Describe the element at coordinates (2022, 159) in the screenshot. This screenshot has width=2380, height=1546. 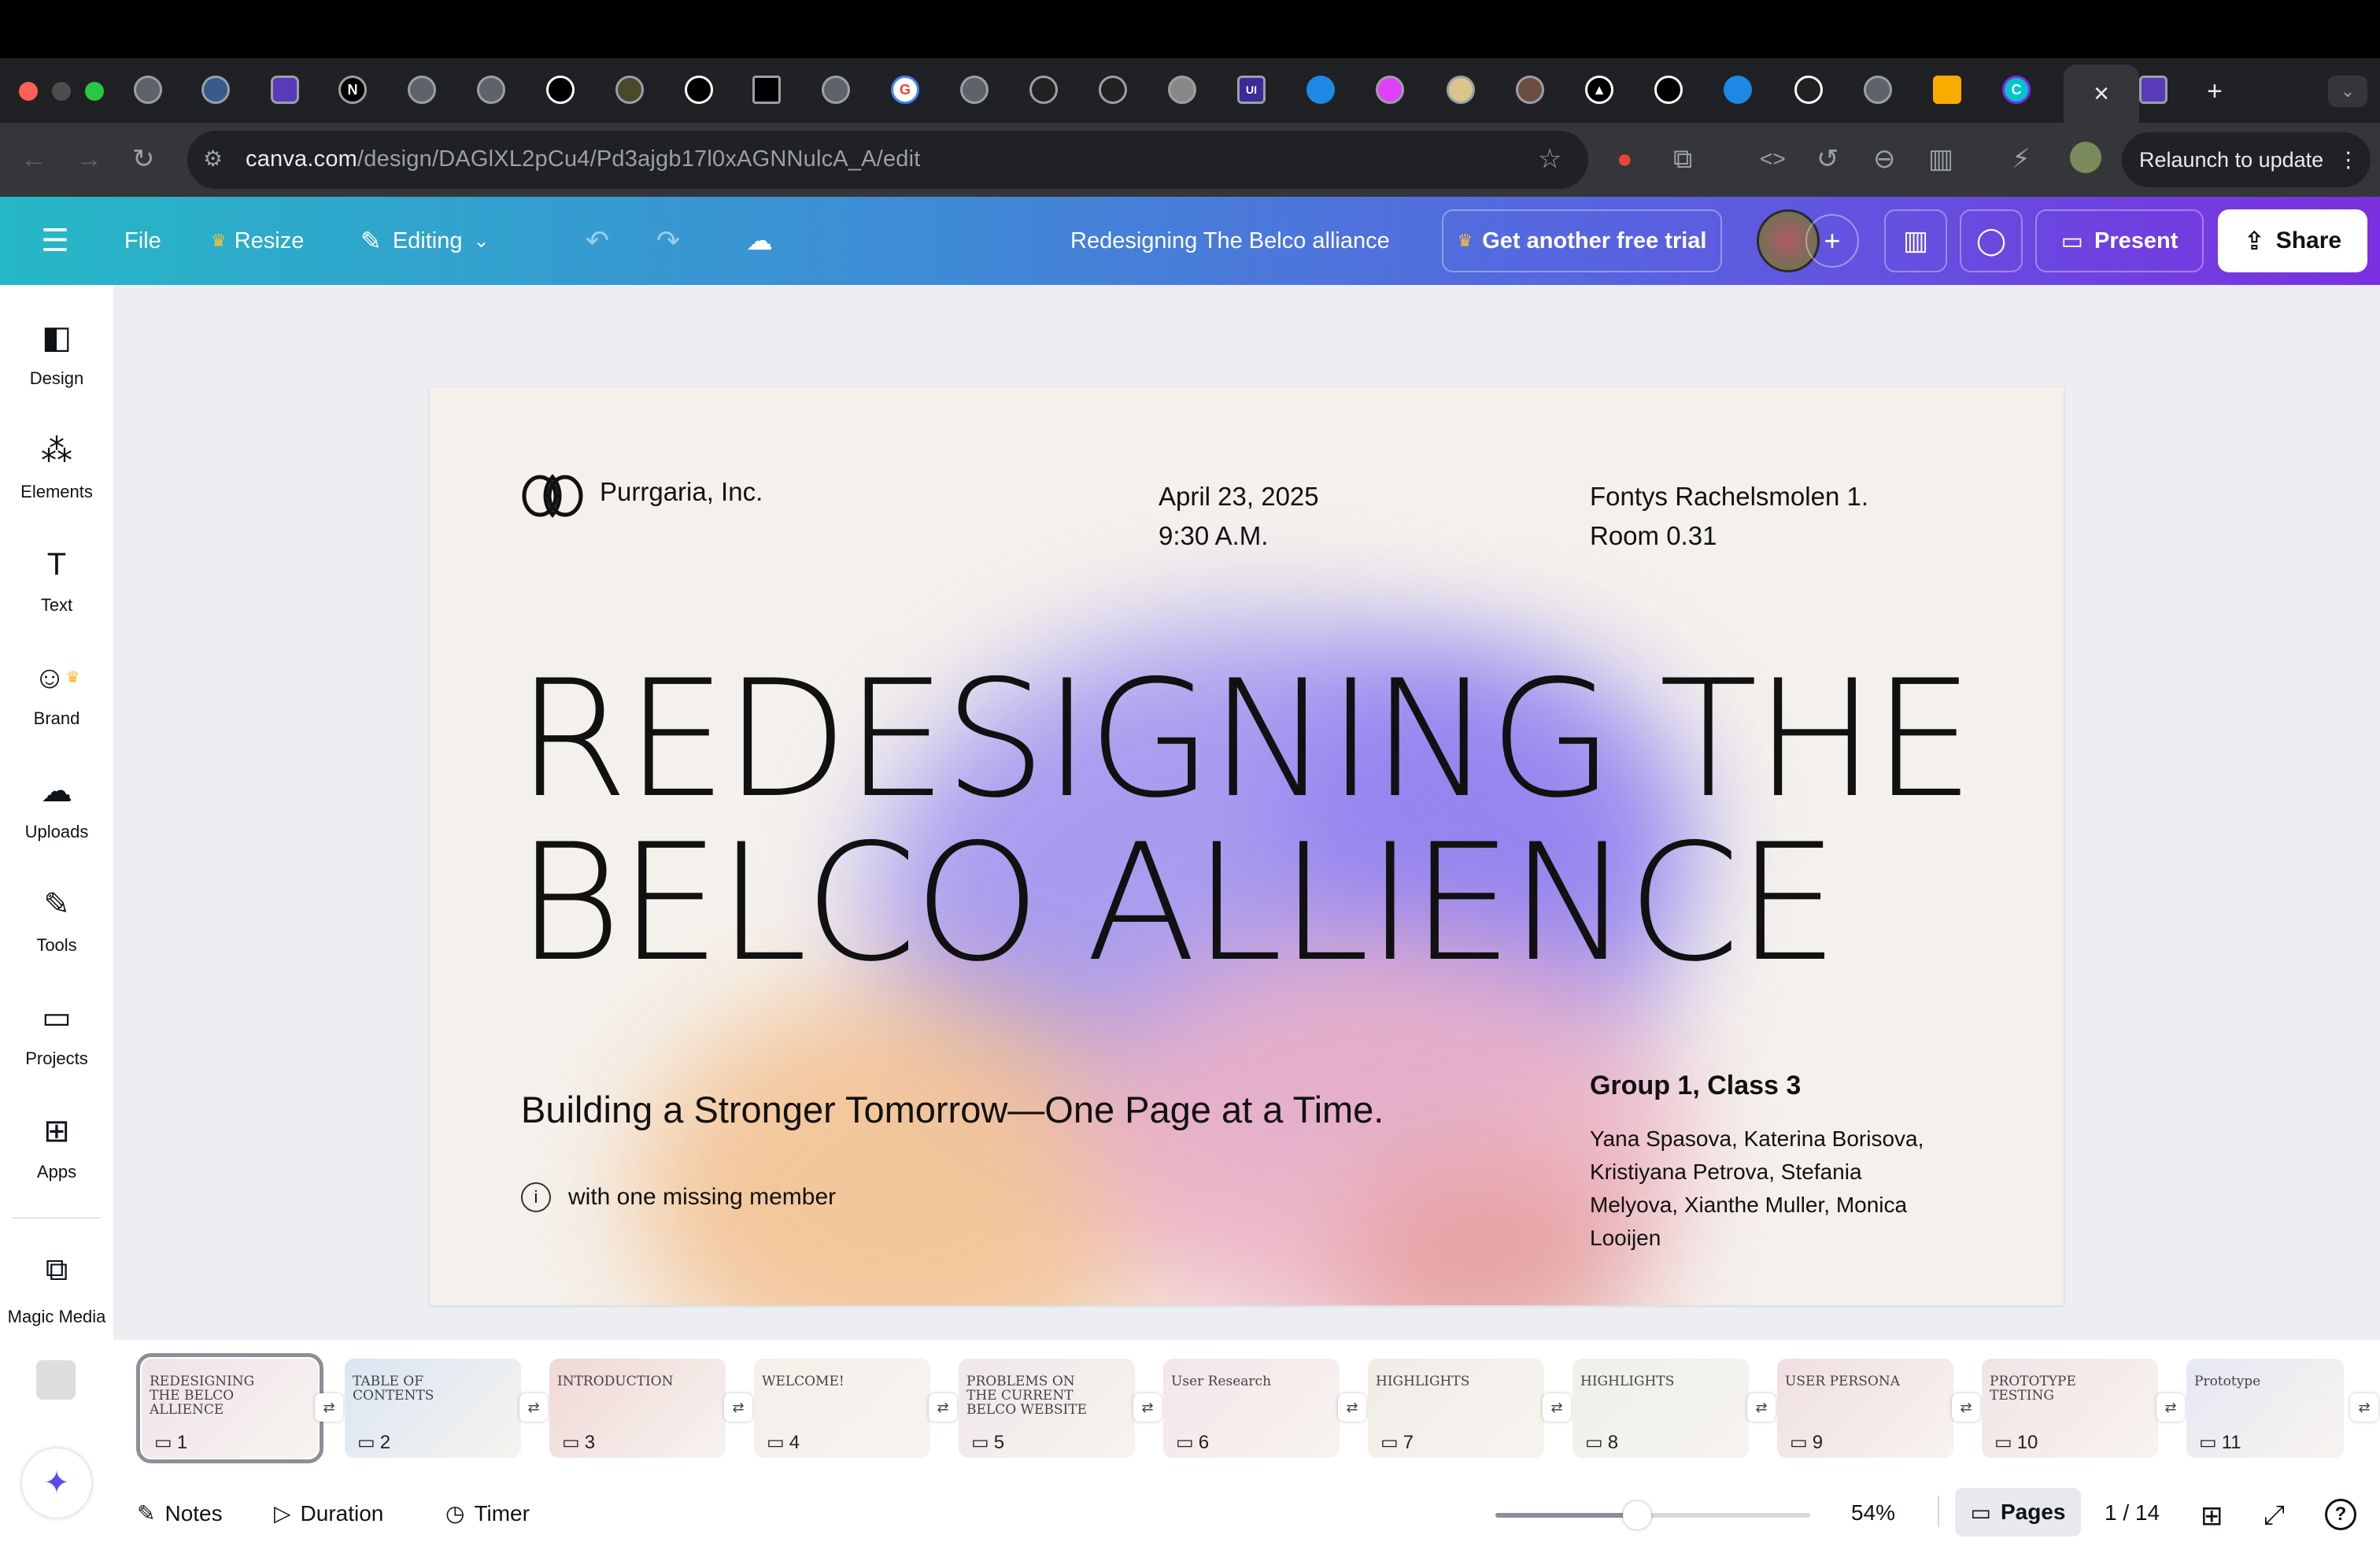
I see `performance-icon: ⚡` at that location.